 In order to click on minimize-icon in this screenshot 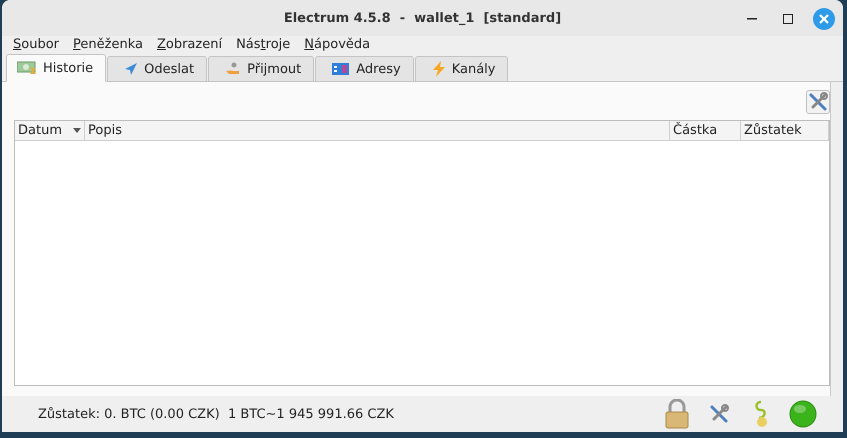, I will do `click(752, 19)`.